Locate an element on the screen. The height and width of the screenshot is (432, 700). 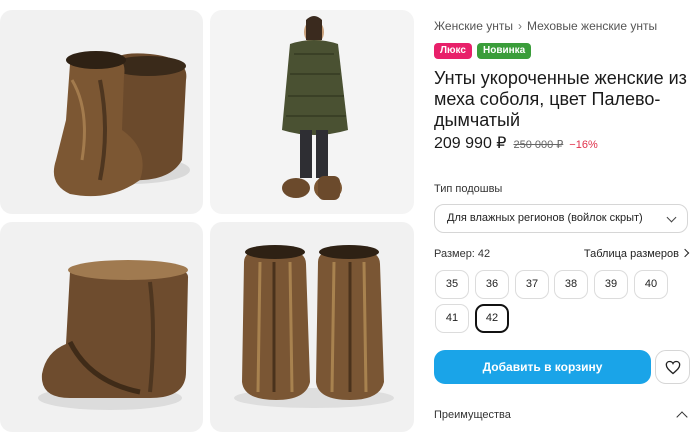
chevron-up-icon is located at coordinates (682, 417).